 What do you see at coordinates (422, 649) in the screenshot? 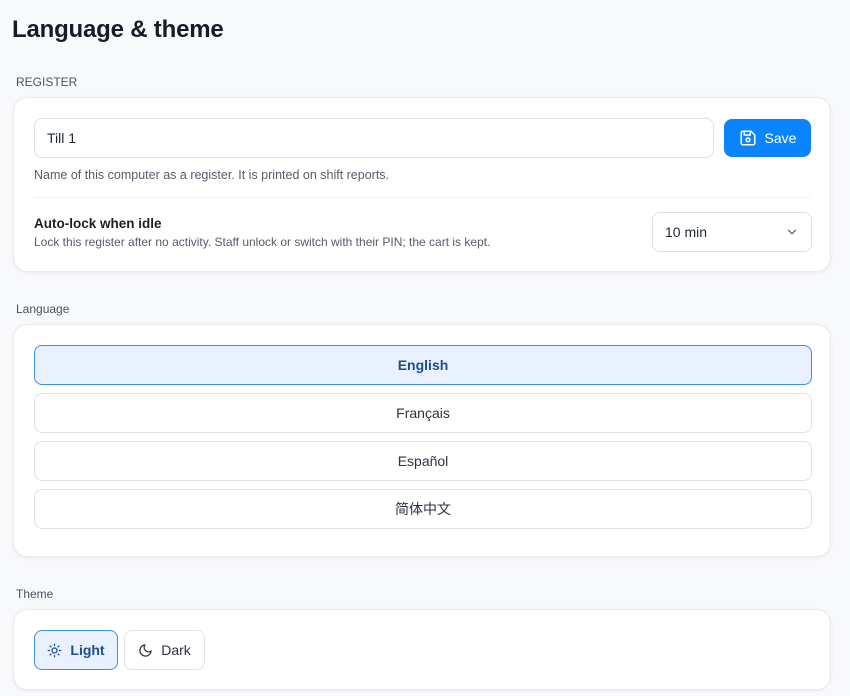
I see `theme-card: Light Dark` at bounding box center [422, 649].